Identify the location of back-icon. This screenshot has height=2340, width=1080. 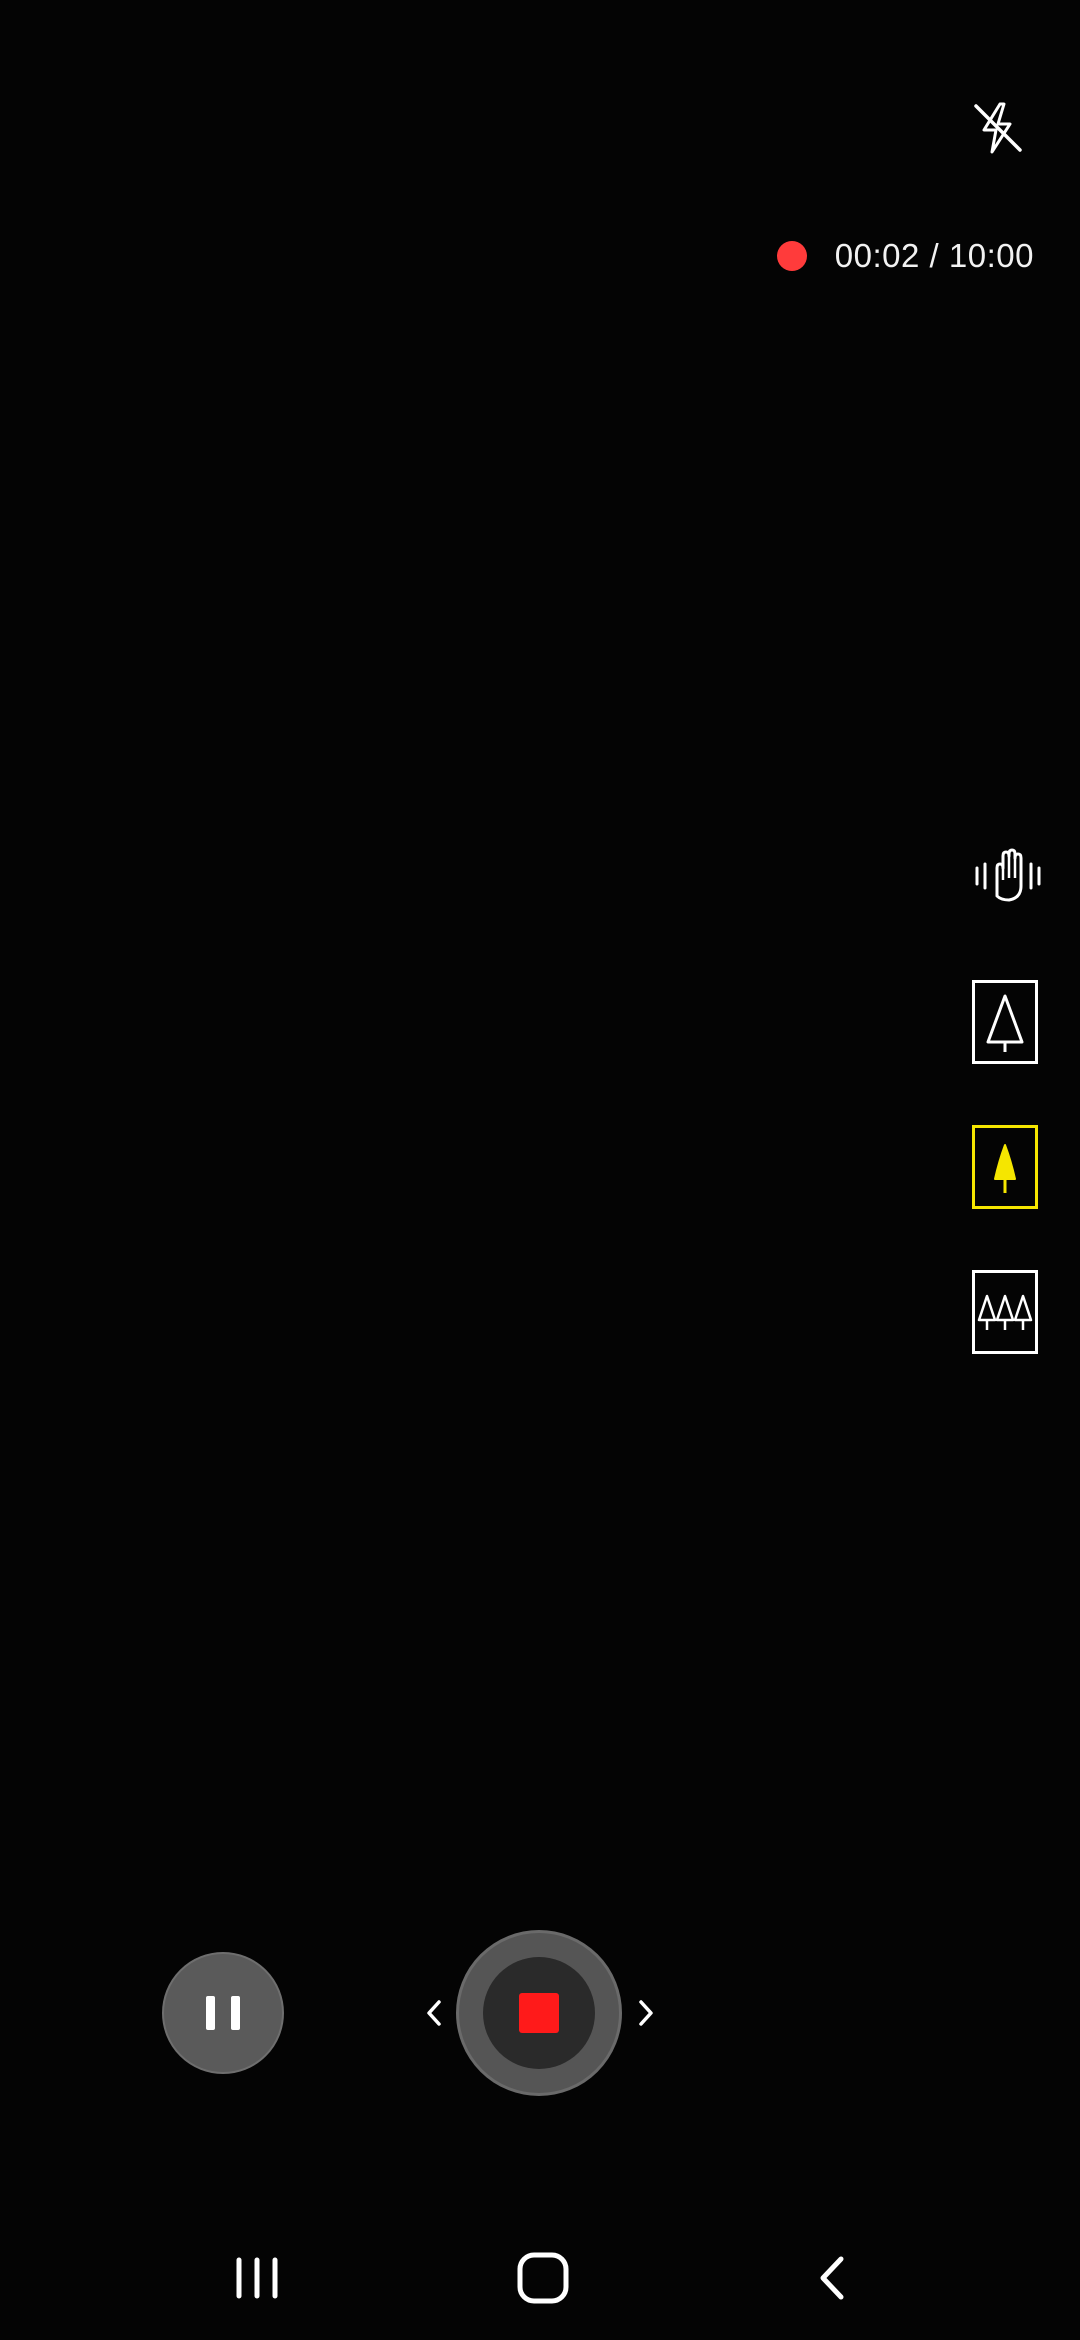
(832, 2278).